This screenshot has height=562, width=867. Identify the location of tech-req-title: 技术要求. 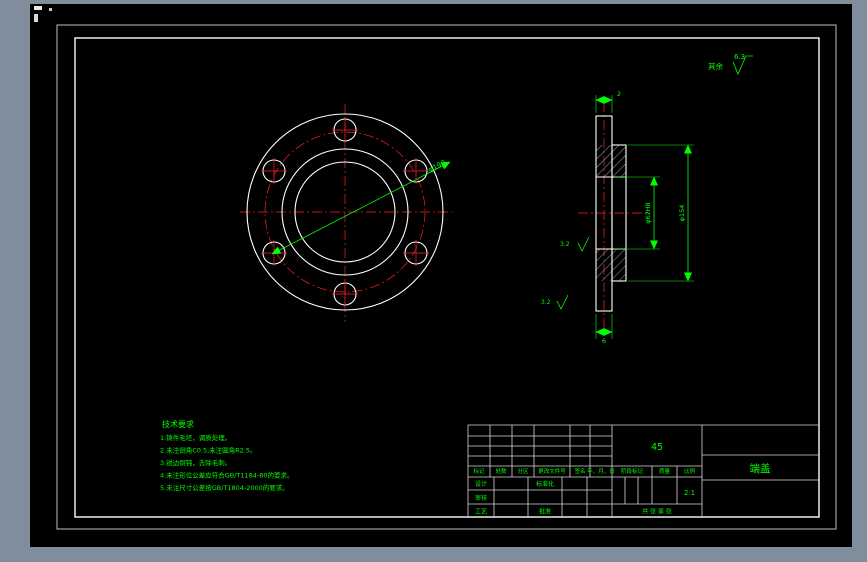
(178, 424).